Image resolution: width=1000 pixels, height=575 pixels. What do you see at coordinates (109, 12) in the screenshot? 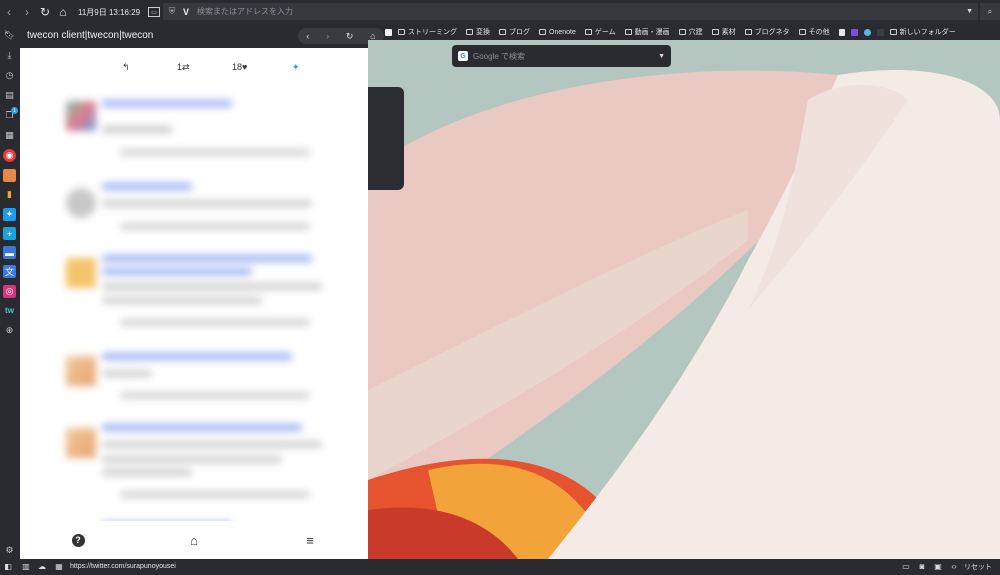
I see `clock: 11月9日 13:16:29` at bounding box center [109, 12].